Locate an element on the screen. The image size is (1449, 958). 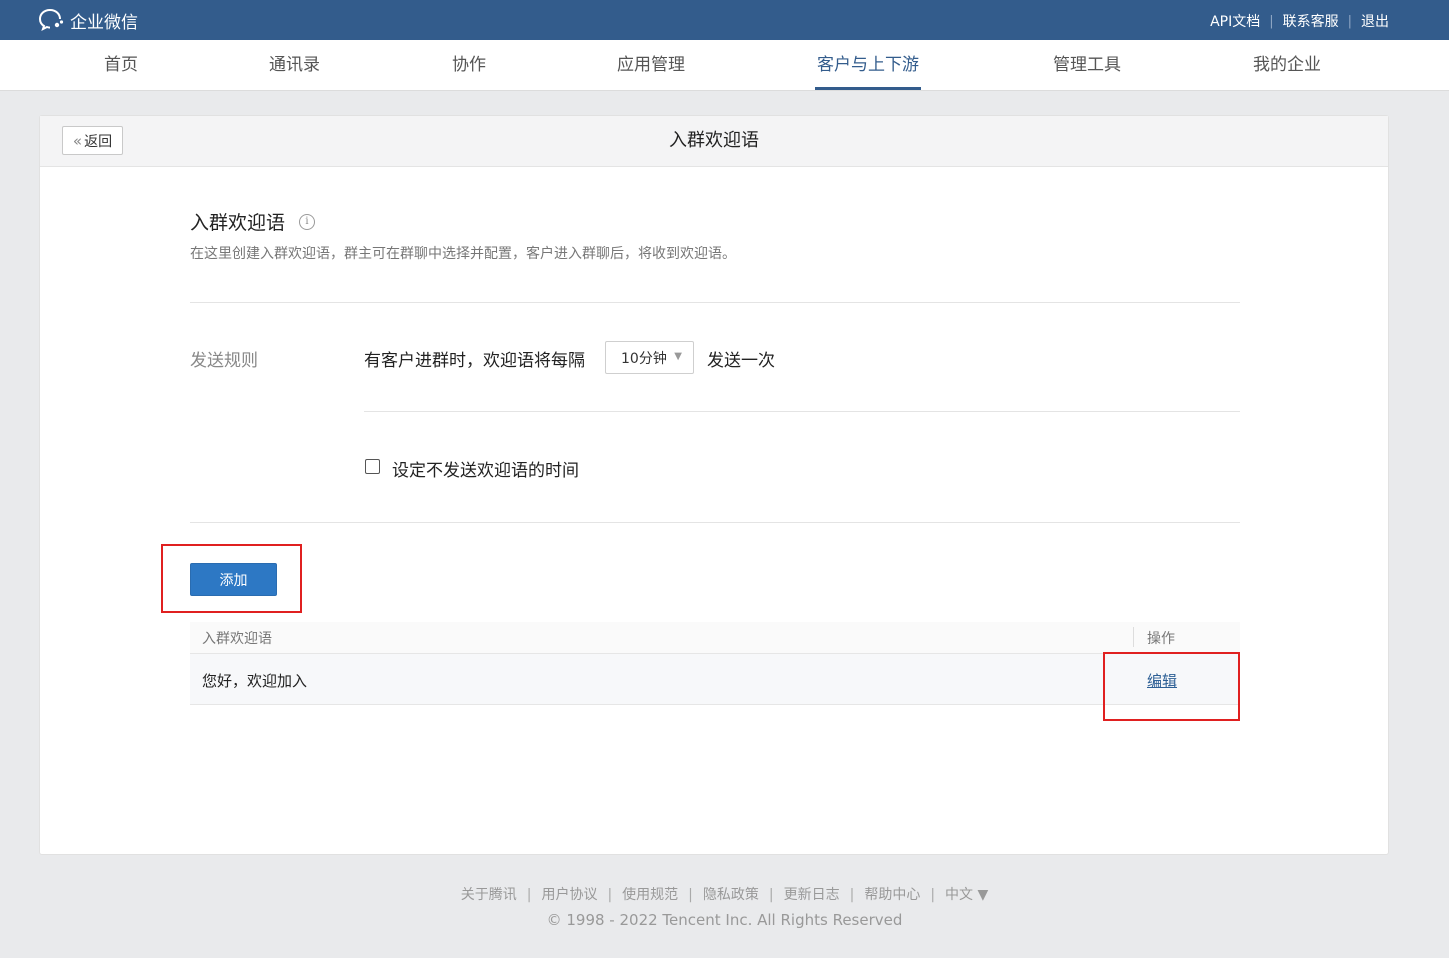
send-rule-label: 发送规则 is located at coordinates (224, 361).